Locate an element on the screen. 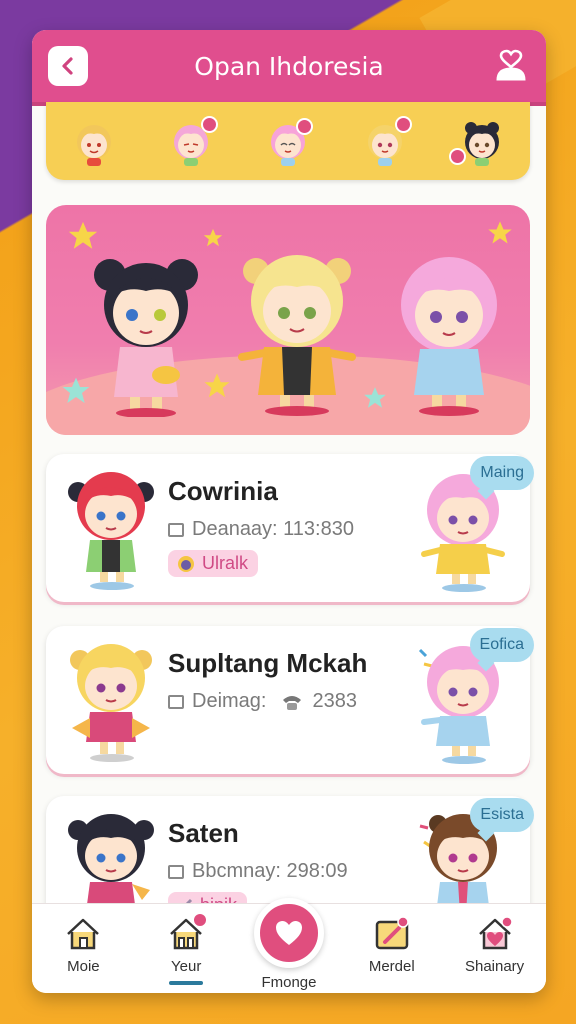 The width and height of the screenshot is (576, 1024). page-title: Opan Ihdoresia is located at coordinates (289, 66).